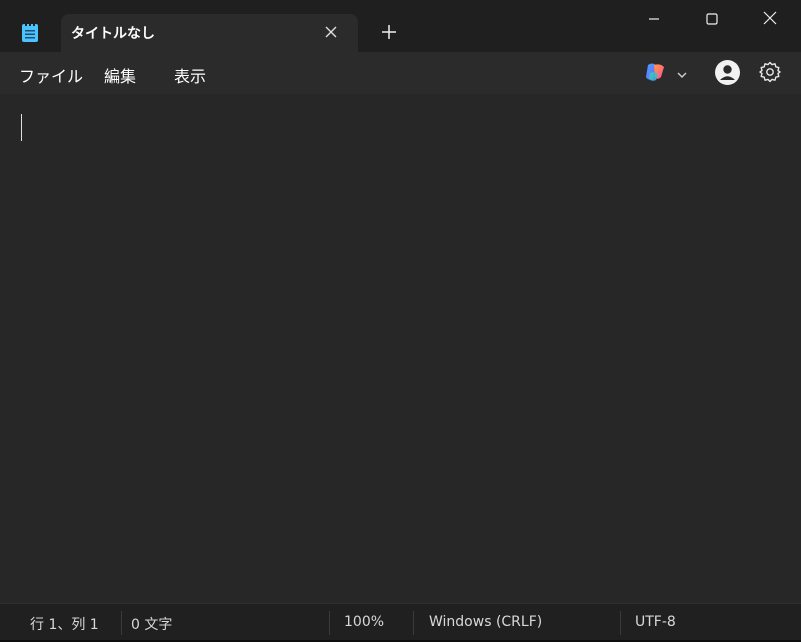 The width and height of the screenshot is (801, 642). Describe the element at coordinates (331, 32) in the screenshot. I see `tab-close-icon` at that location.